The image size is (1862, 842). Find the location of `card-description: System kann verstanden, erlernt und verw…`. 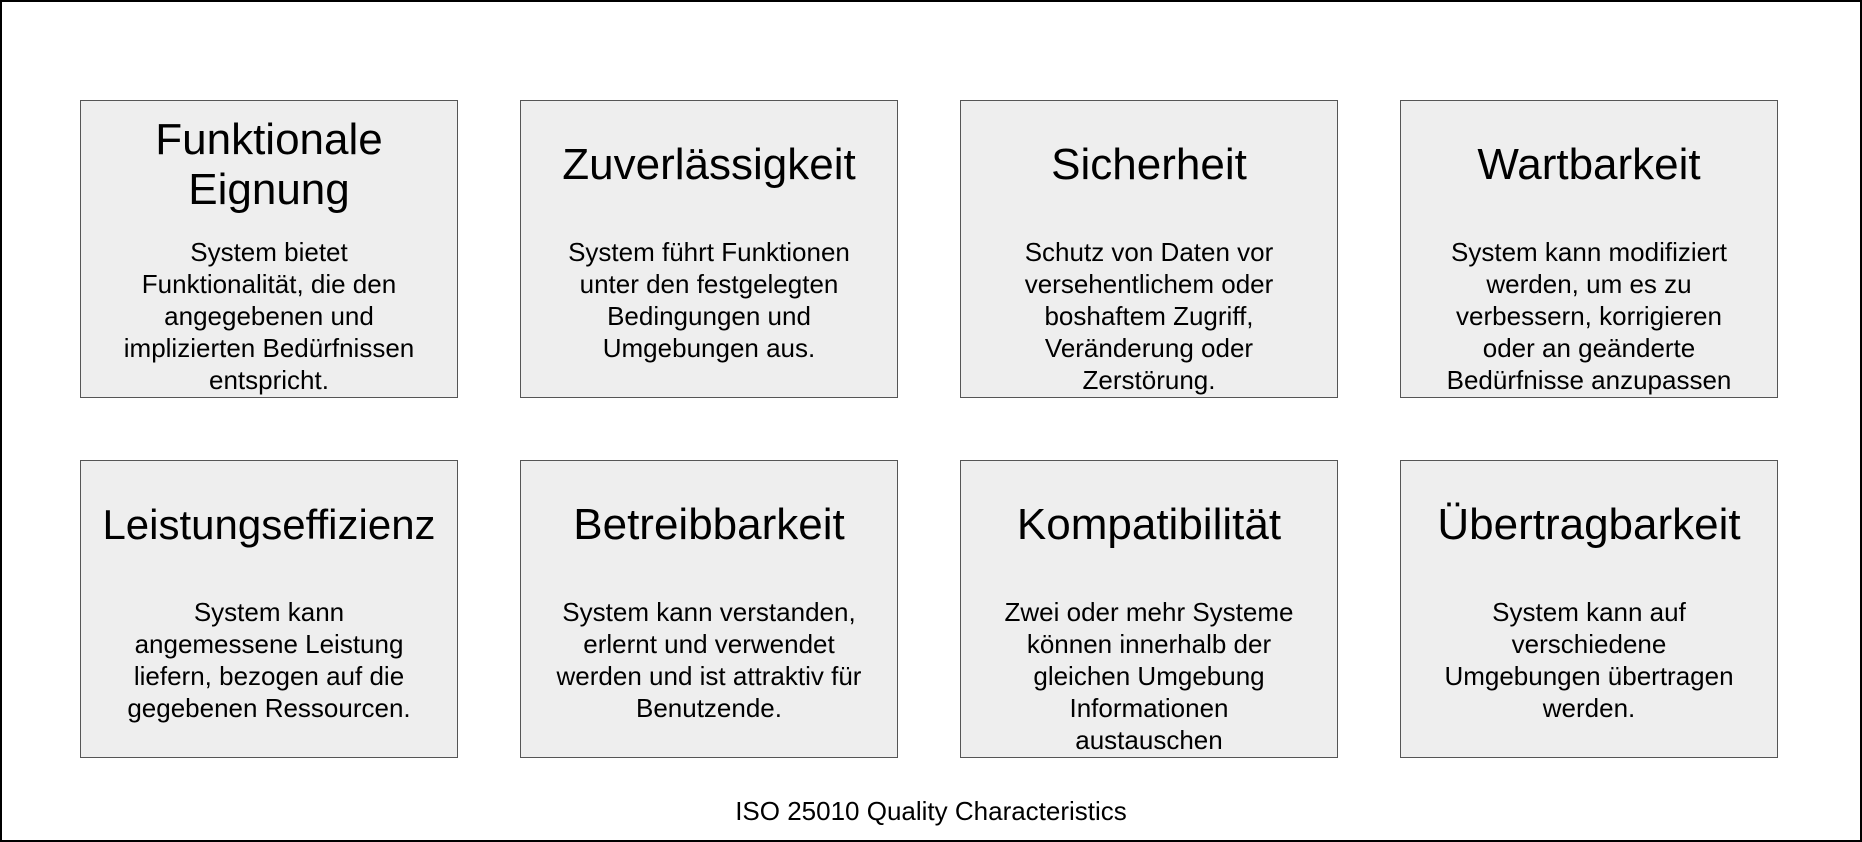

card-description: System kann verstanden, erlernt und verw… is located at coordinates (709, 660).